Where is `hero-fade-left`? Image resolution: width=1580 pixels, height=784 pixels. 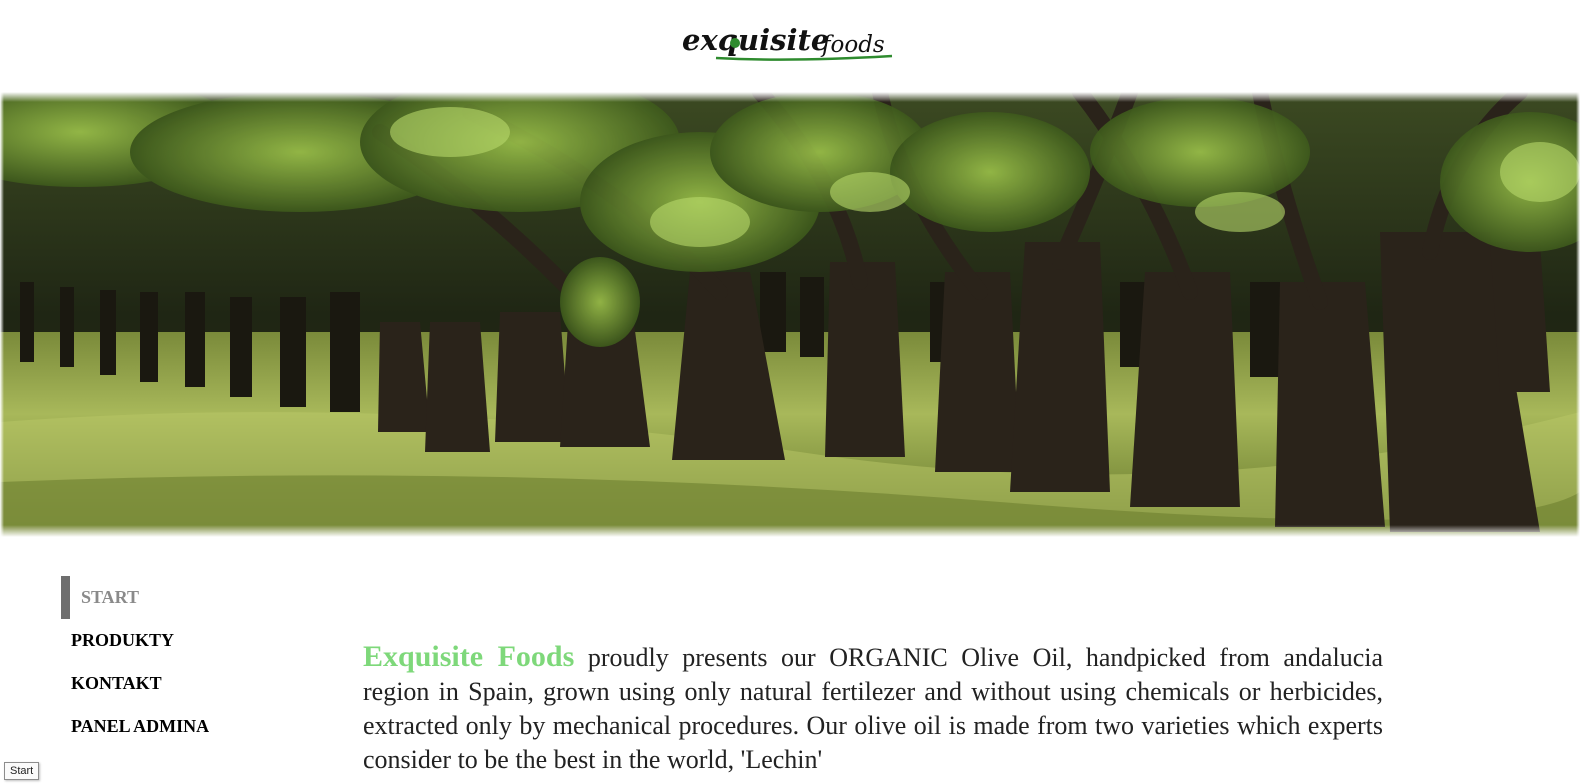
hero-fade-left is located at coordinates (2, 314).